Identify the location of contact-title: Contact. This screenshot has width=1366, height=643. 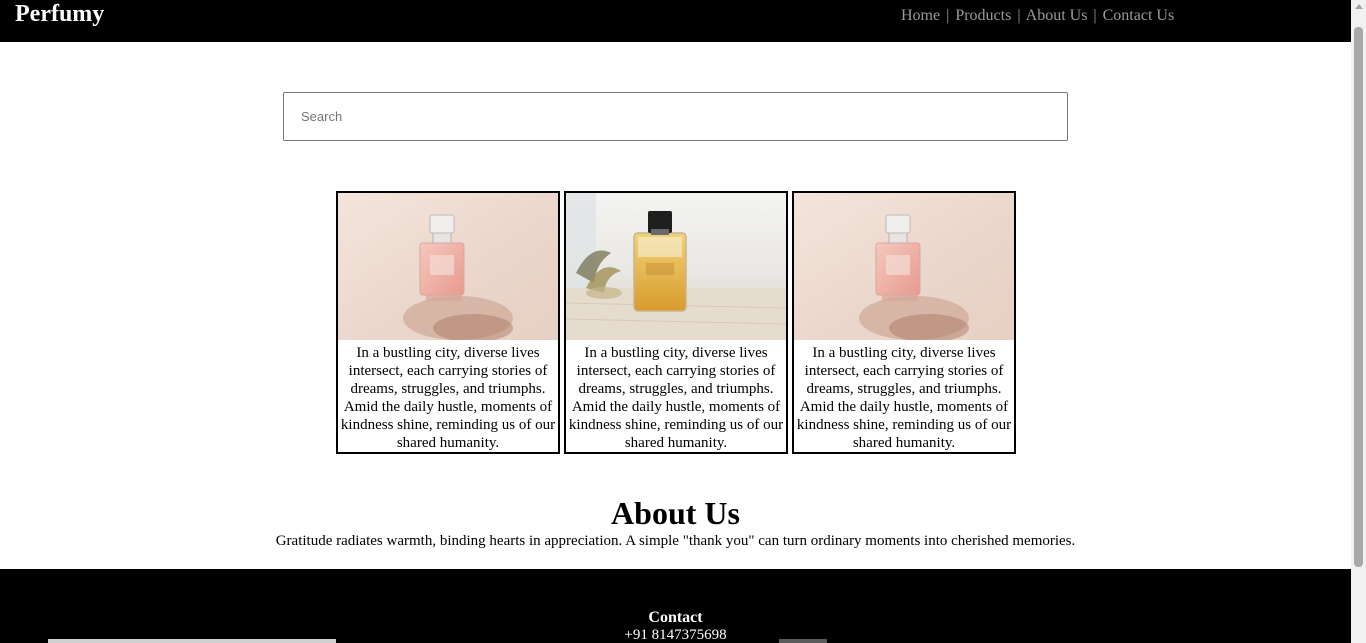
(675, 617).